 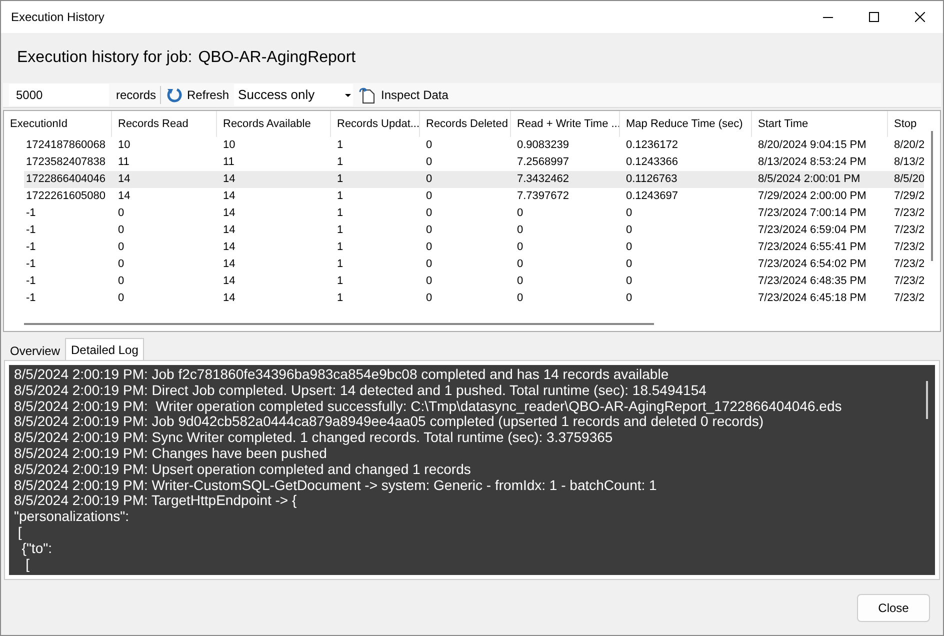 I want to click on table-cell-text: 7/23/2024 6:55:41 PM, so click(x=812, y=248).